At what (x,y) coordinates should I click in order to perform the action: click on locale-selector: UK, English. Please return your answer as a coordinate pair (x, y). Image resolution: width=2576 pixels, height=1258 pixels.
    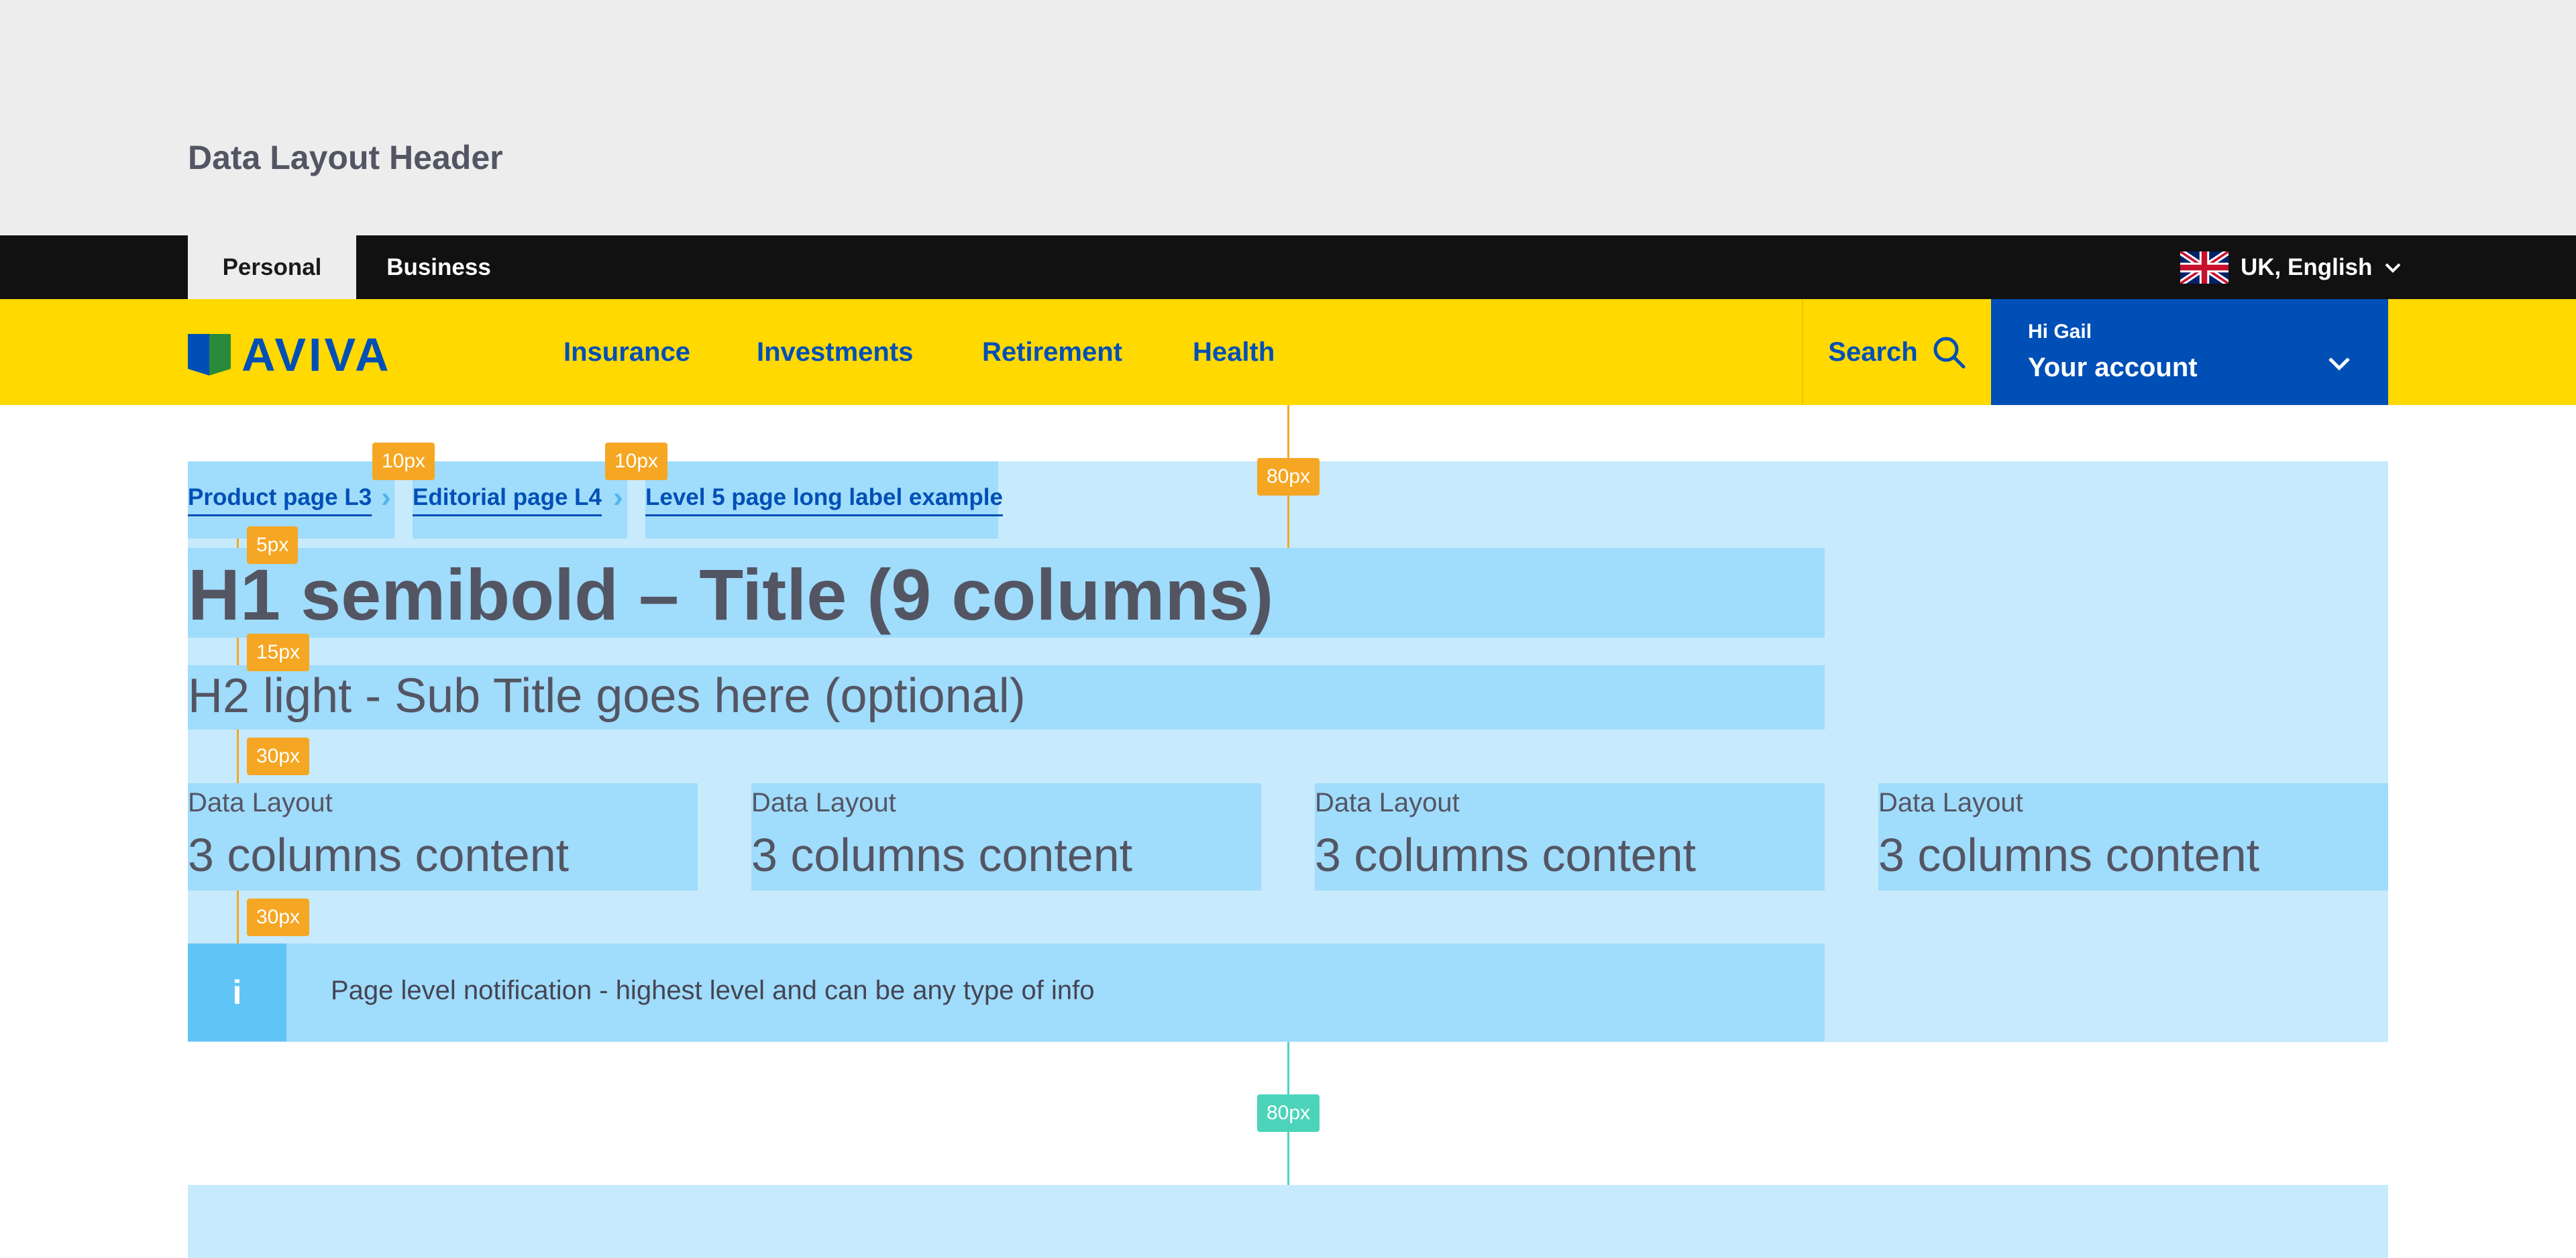
    Looking at the image, I should click on (2291, 267).